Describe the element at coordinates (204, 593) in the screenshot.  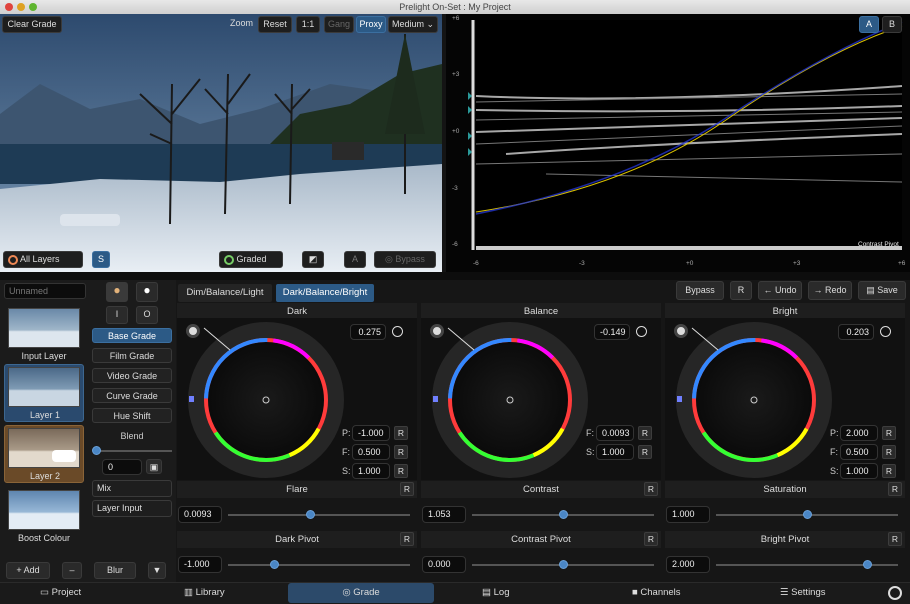
I see `nav-library: ▥ Library` at that location.